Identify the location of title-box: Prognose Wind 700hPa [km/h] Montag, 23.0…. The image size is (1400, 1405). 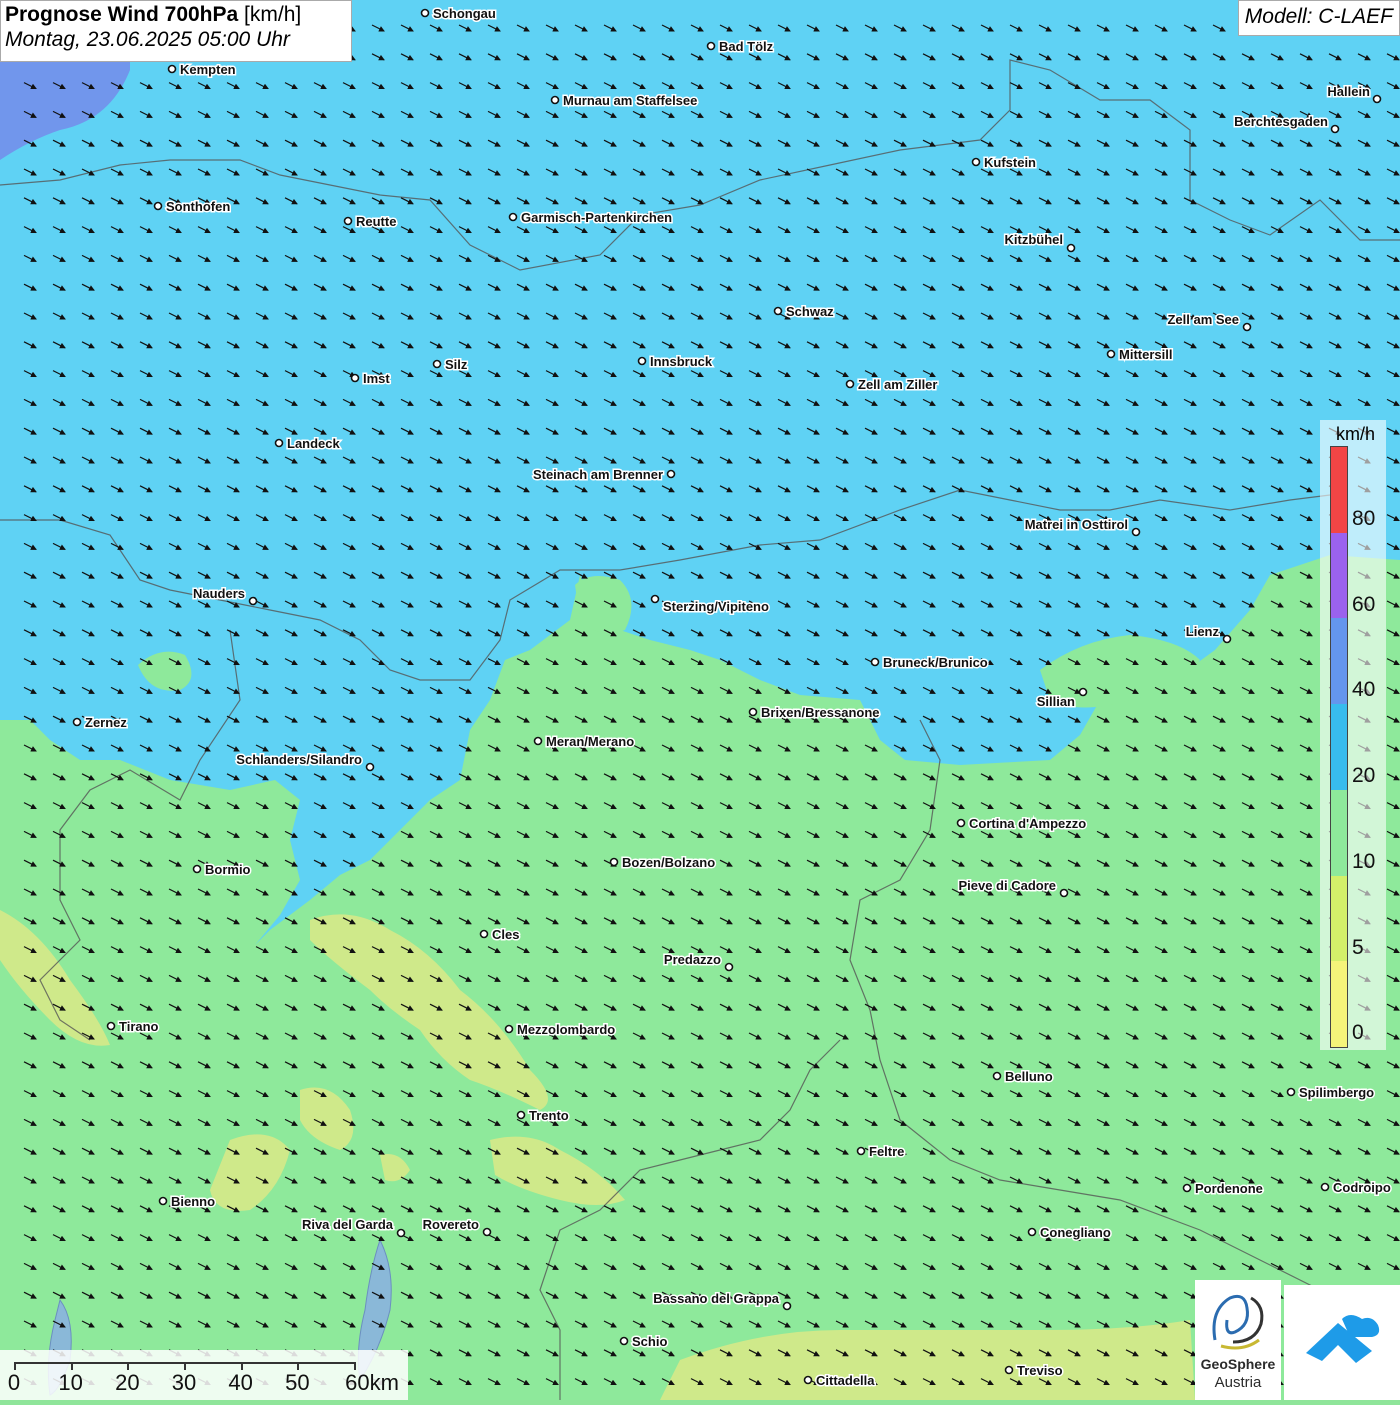
(176, 31).